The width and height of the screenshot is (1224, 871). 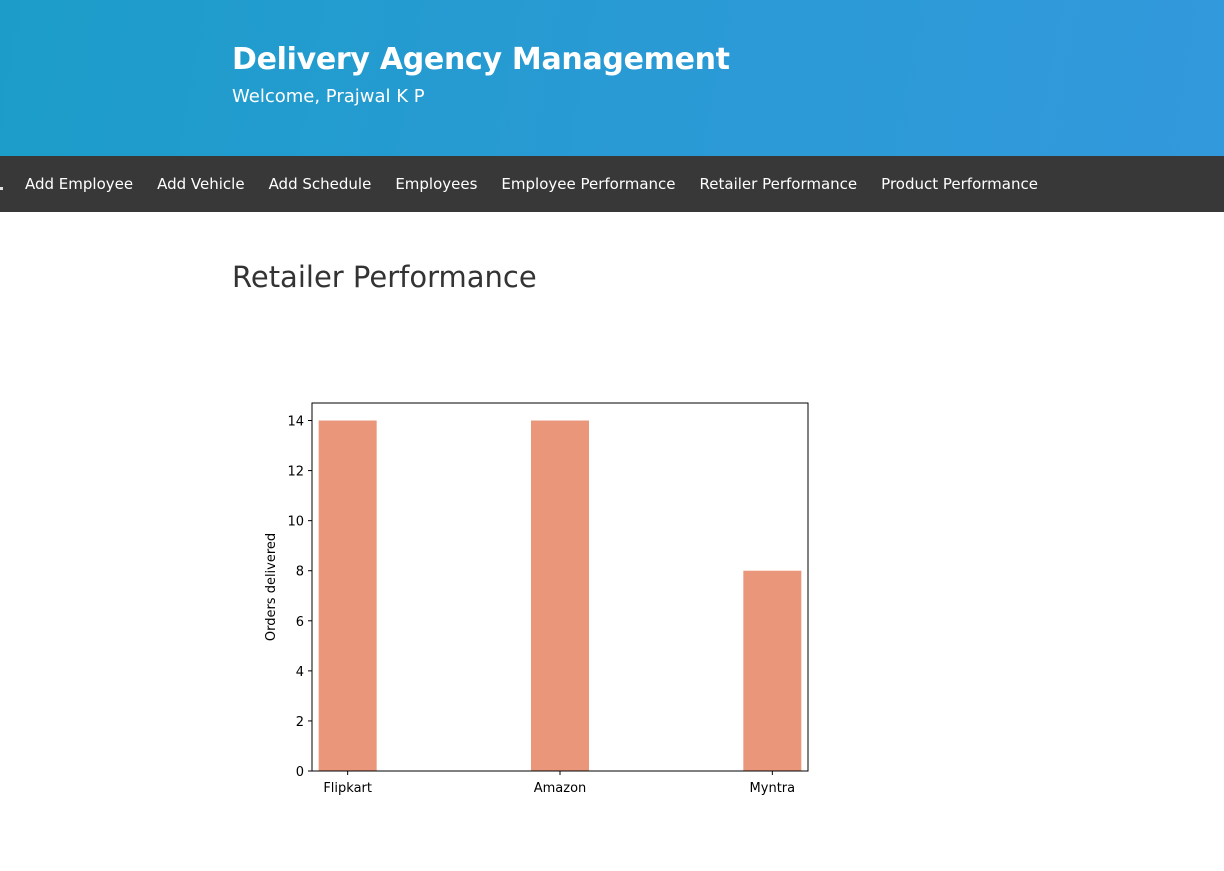 I want to click on chart-bar-myntra, so click(x=772, y=670).